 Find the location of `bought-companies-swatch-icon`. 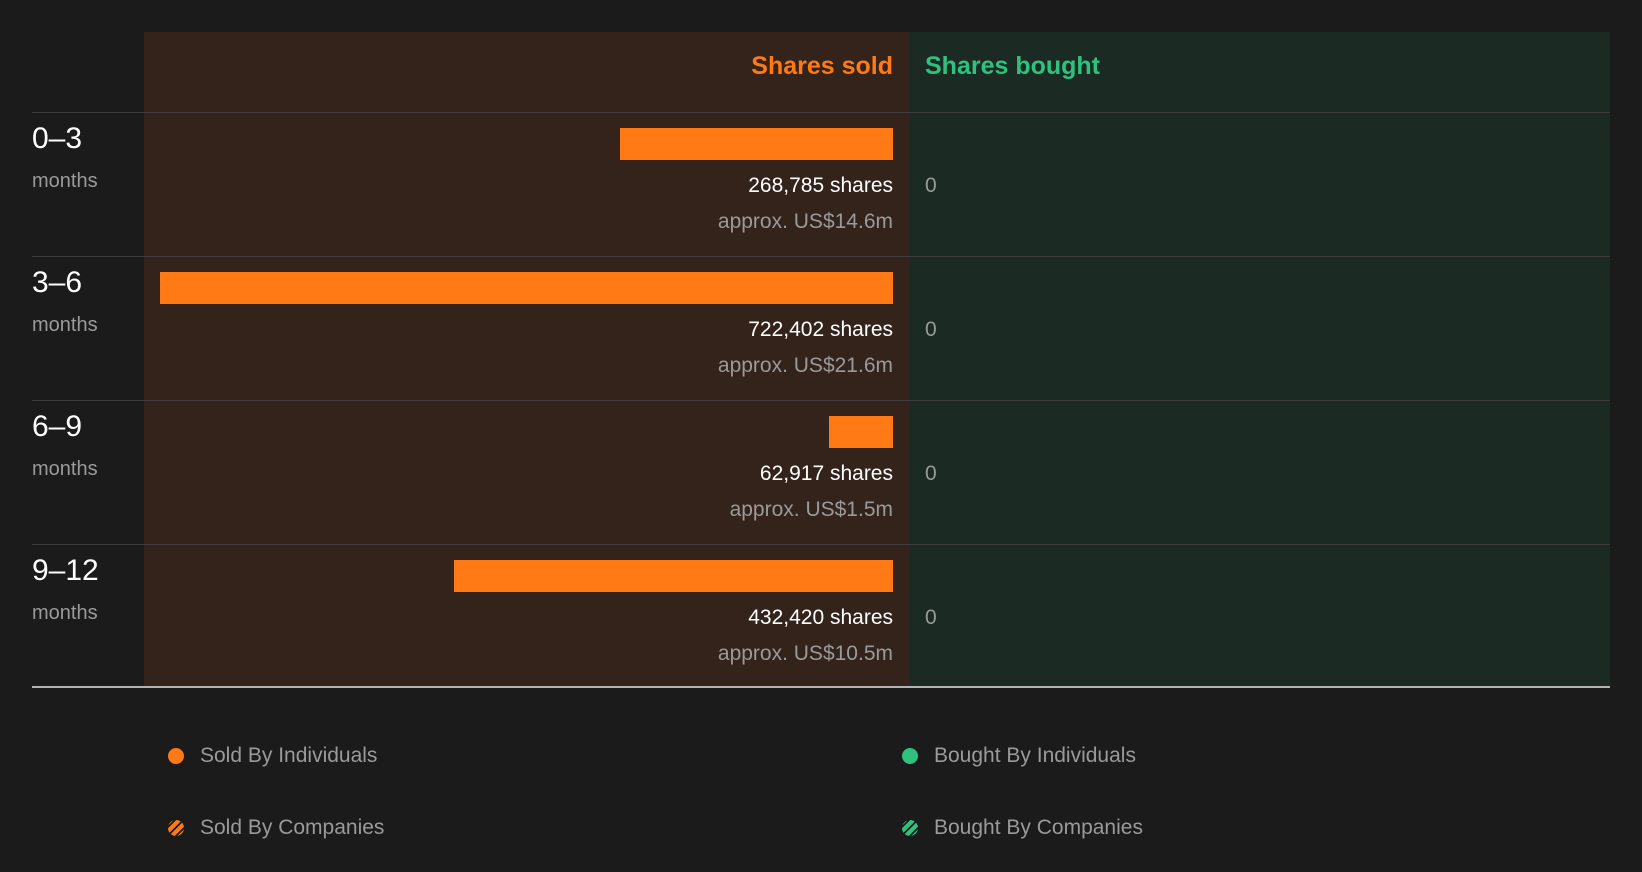

bought-companies-swatch-icon is located at coordinates (910, 828).